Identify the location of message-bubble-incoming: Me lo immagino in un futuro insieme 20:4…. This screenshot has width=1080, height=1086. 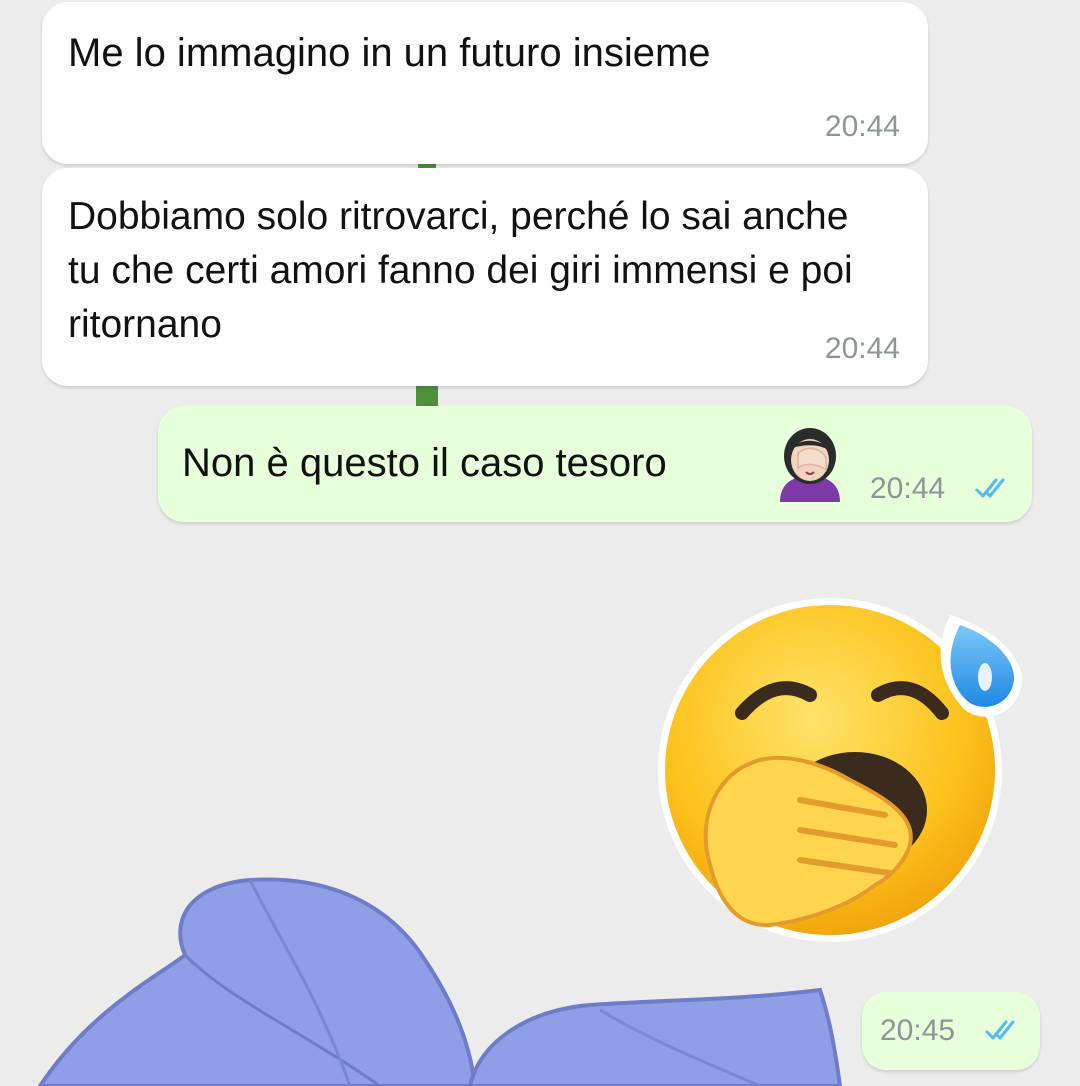
(485, 83).